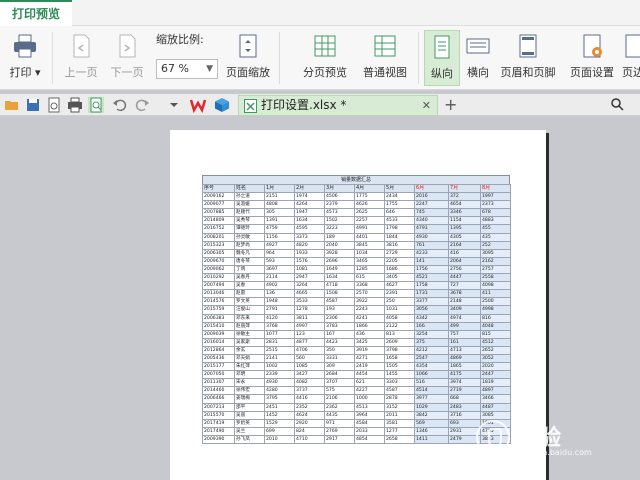 The width and height of the screenshot is (640, 480). I want to click on page-margin-button: 页边, so click(631, 58).